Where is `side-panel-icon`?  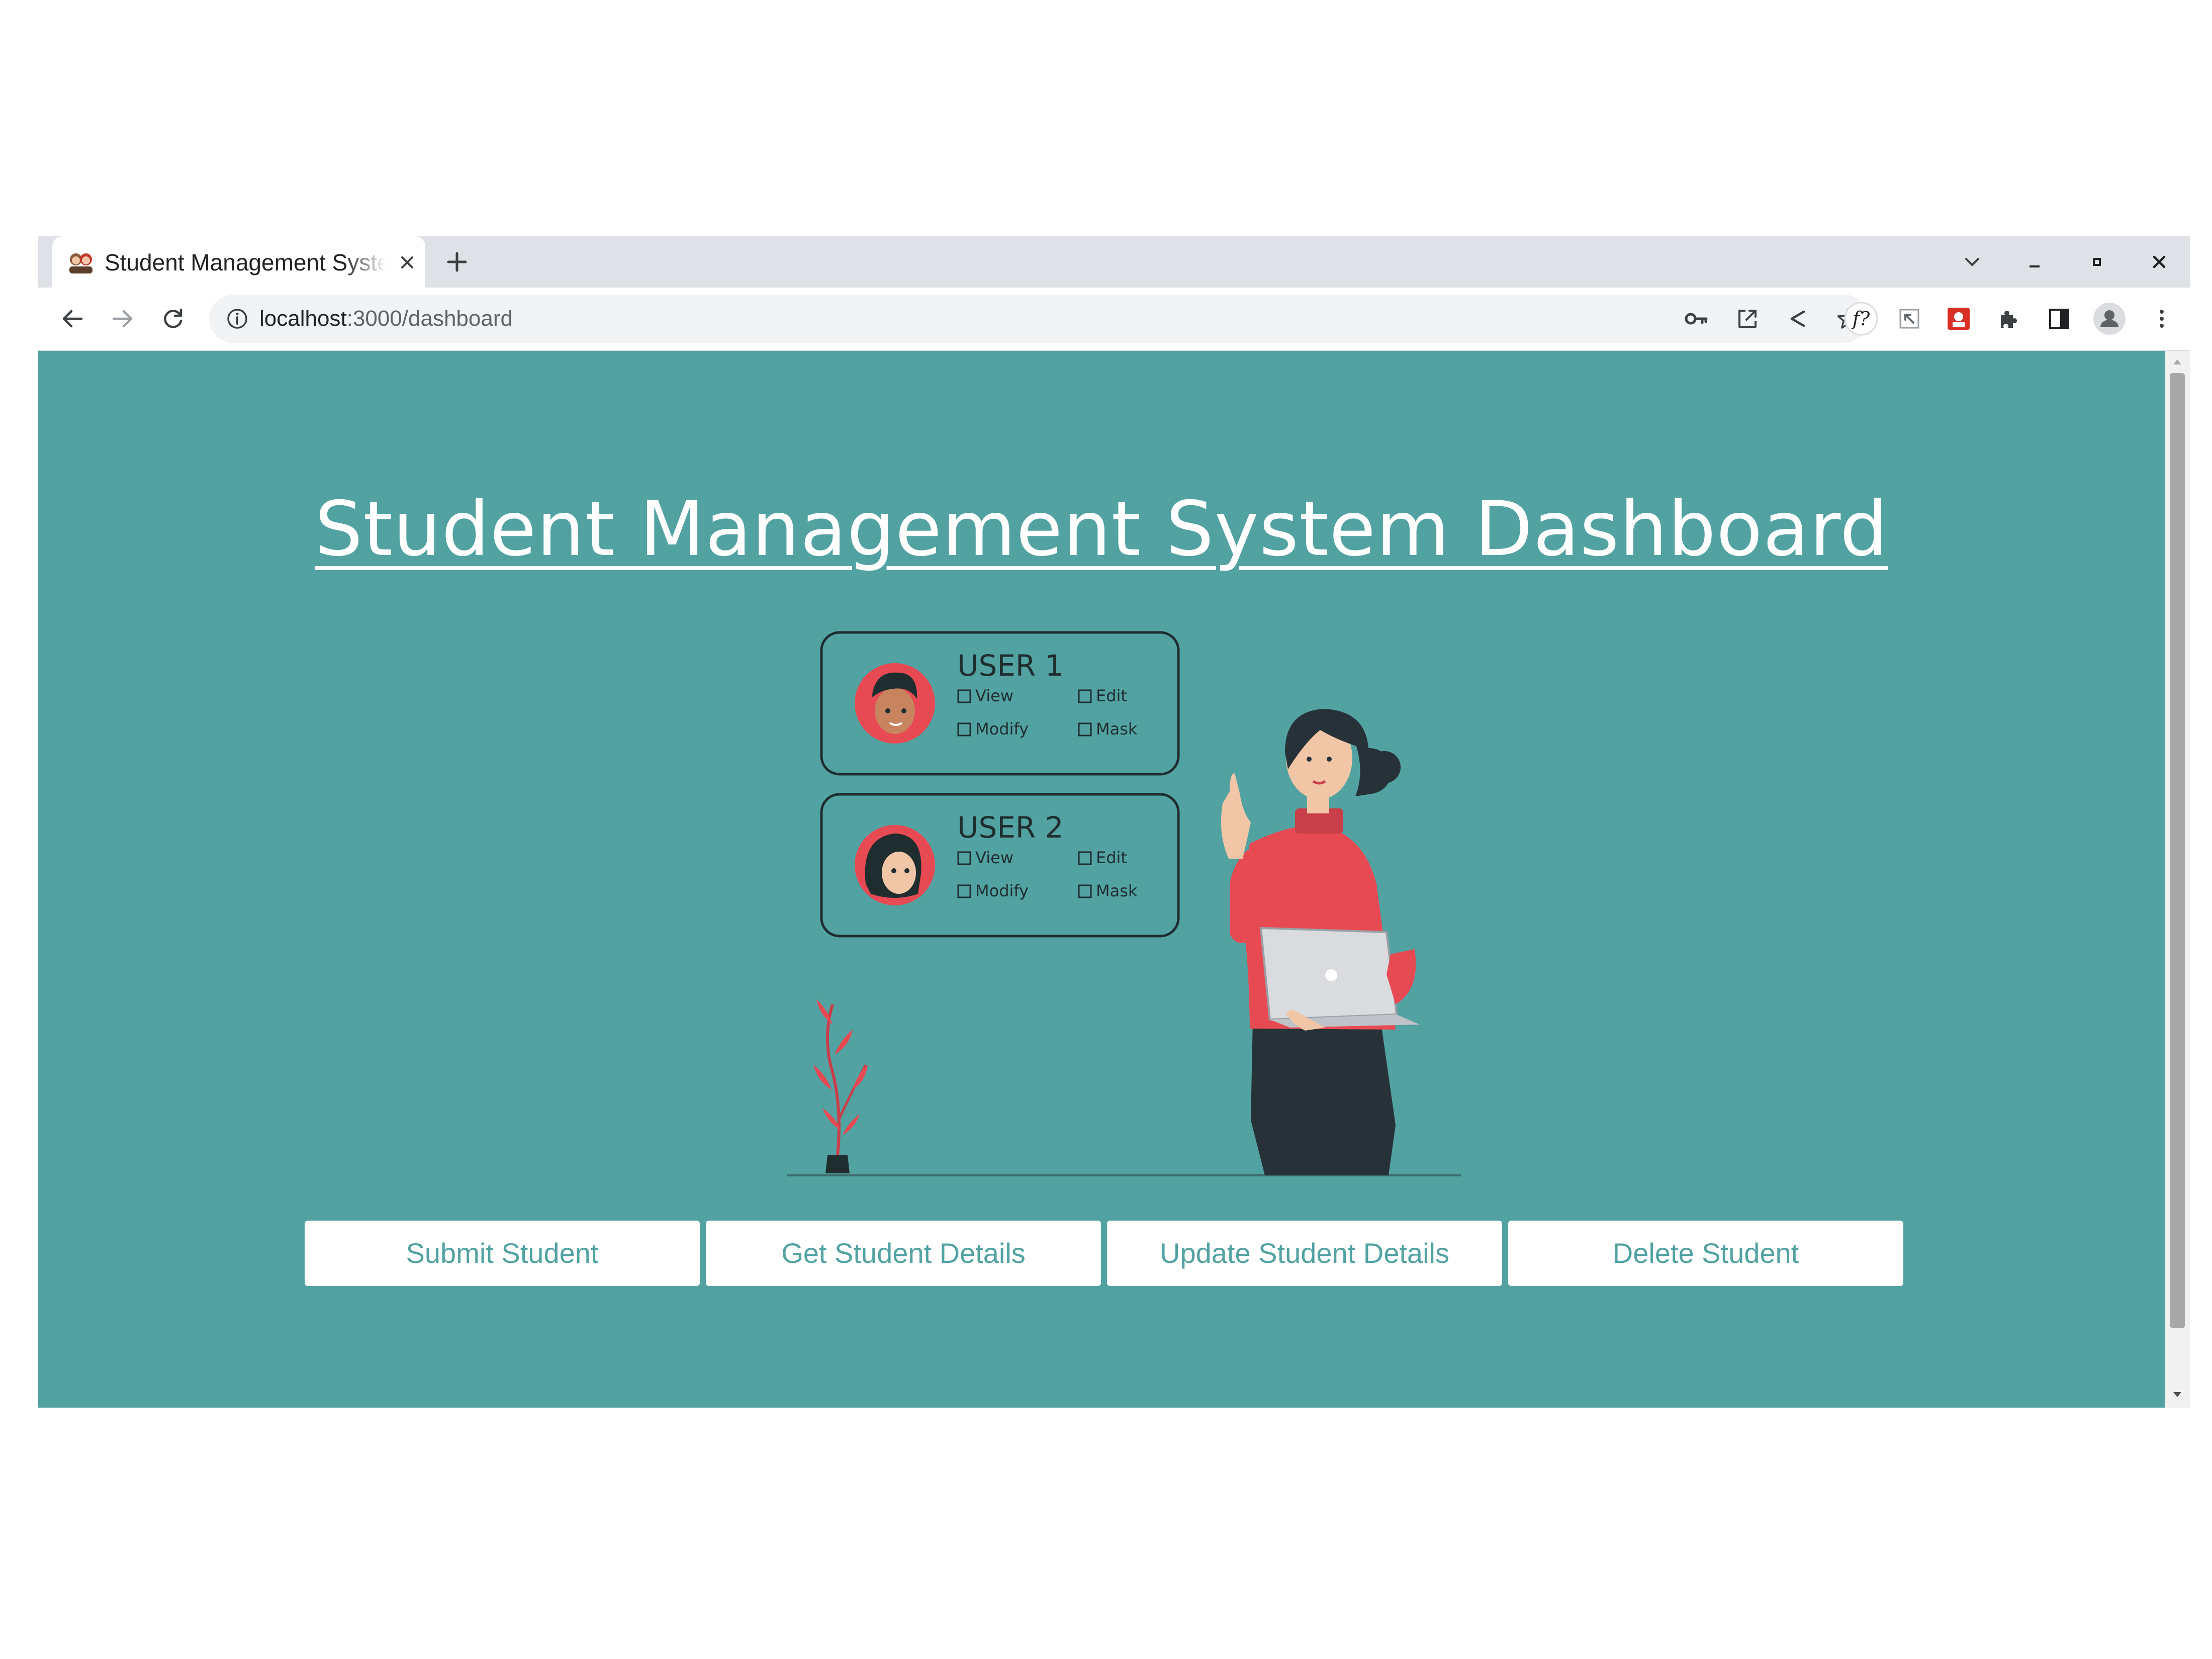 side-panel-icon is located at coordinates (2059, 319).